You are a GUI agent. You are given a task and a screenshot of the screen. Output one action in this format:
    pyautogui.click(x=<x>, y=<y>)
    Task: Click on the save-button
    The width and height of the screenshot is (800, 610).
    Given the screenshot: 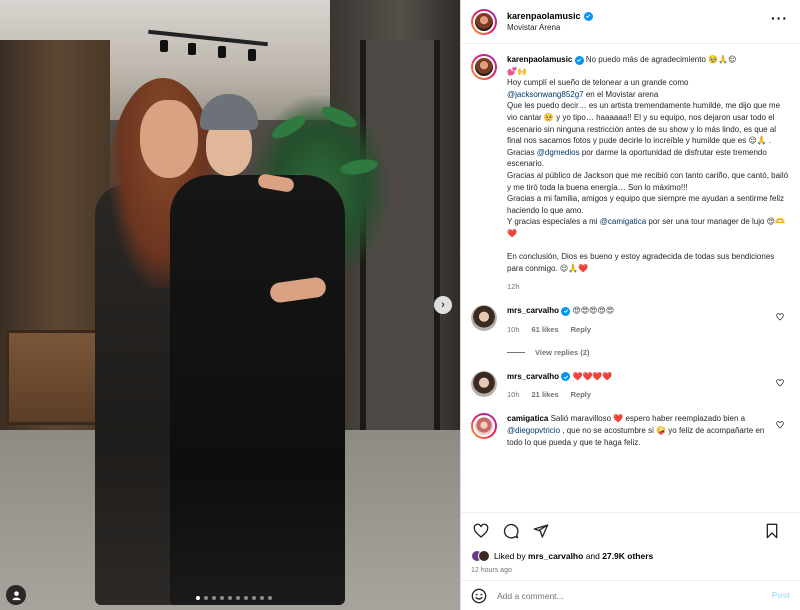 What is the action you would take?
    pyautogui.click(x=772, y=531)
    